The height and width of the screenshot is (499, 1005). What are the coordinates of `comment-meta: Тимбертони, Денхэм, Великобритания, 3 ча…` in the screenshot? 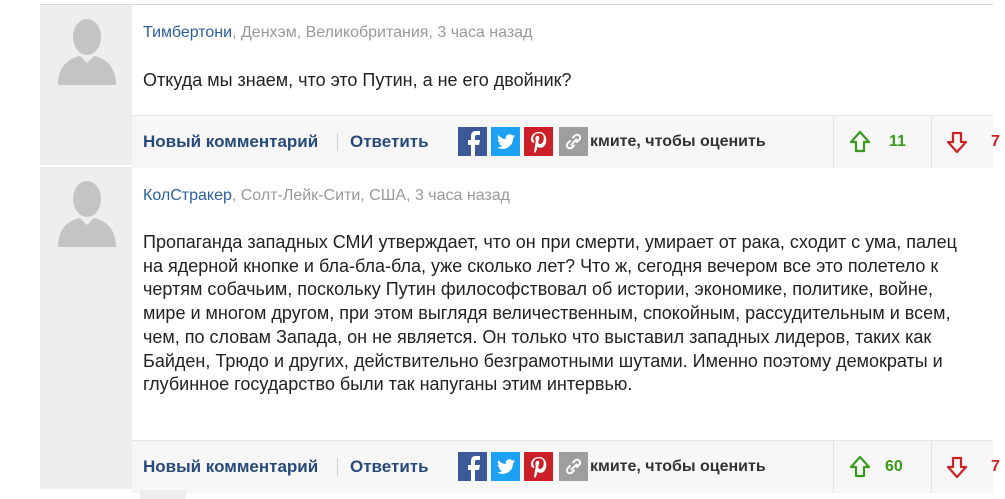 It's located at (337, 33).